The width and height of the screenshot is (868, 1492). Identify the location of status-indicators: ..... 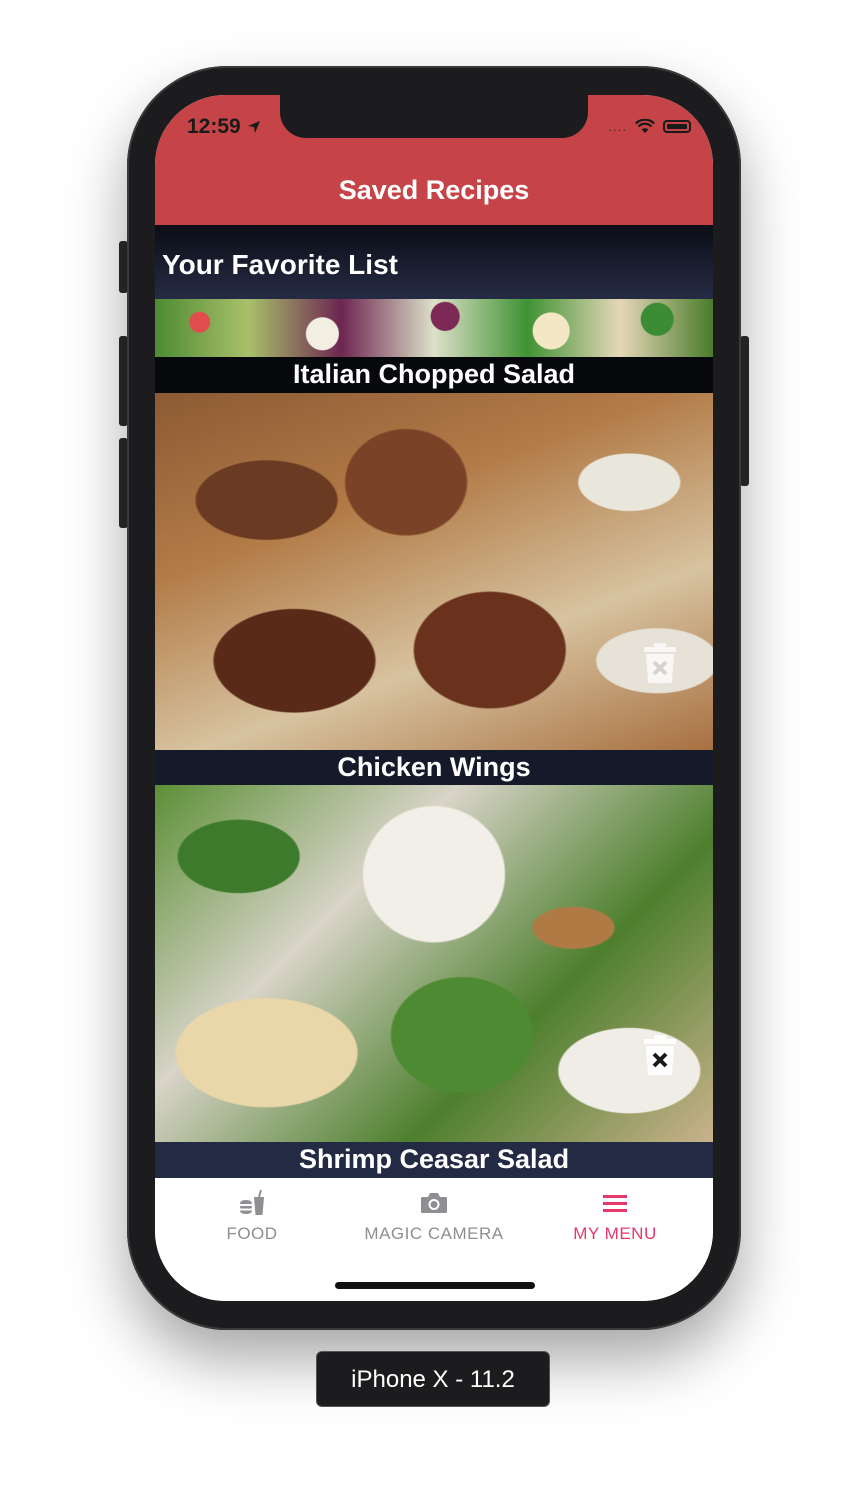
(650, 126).